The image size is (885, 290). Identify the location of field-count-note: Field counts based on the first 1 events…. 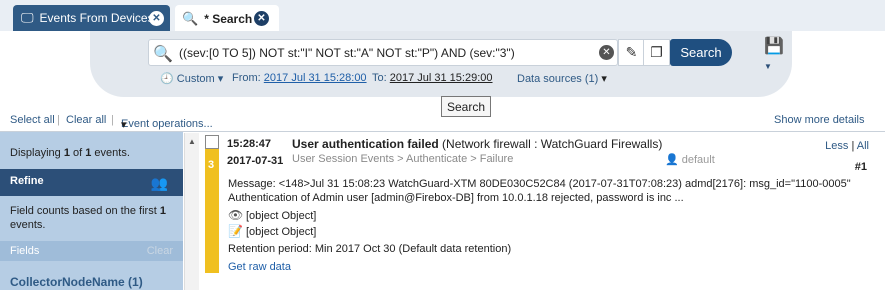
(90, 218).